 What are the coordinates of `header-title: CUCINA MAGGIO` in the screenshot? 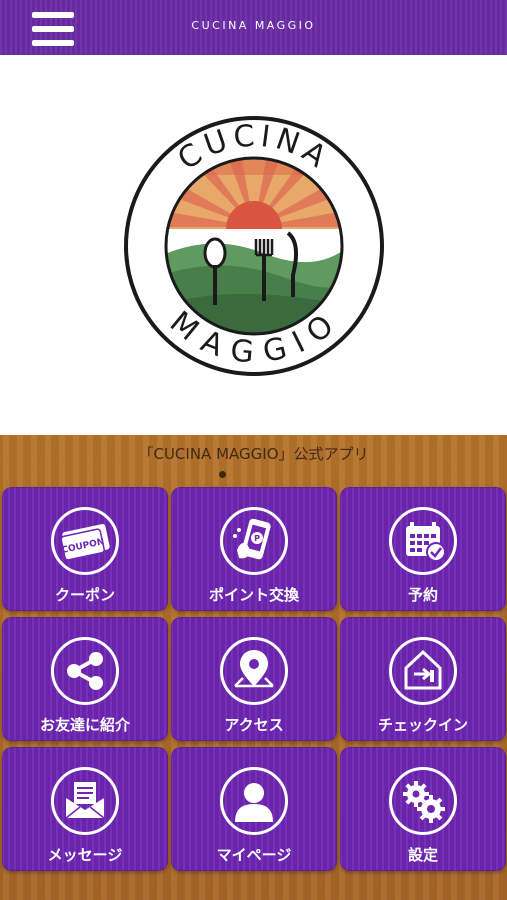 It's located at (253, 25).